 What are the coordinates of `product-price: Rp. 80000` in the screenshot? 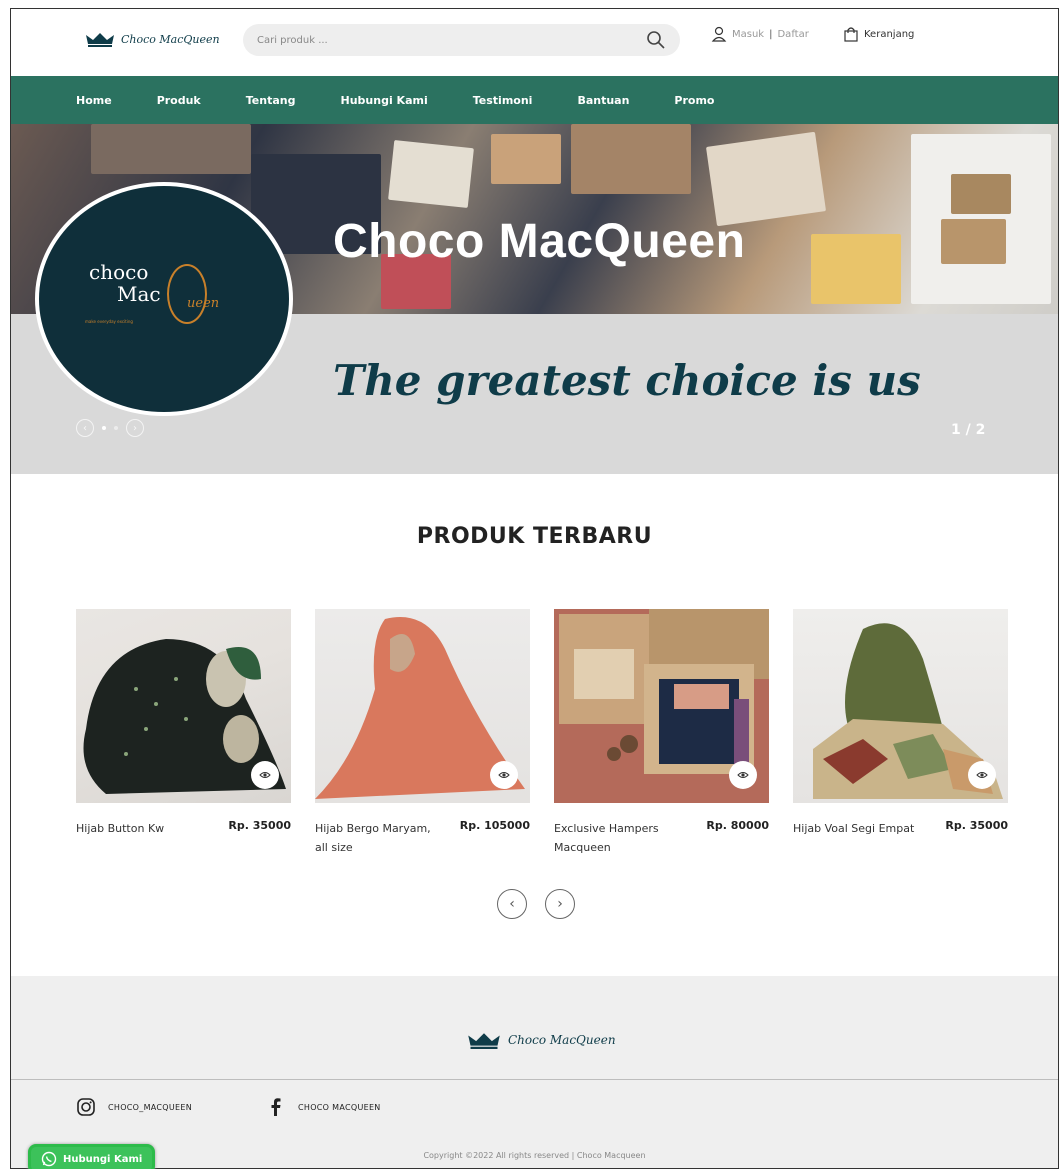 It's located at (737, 825).